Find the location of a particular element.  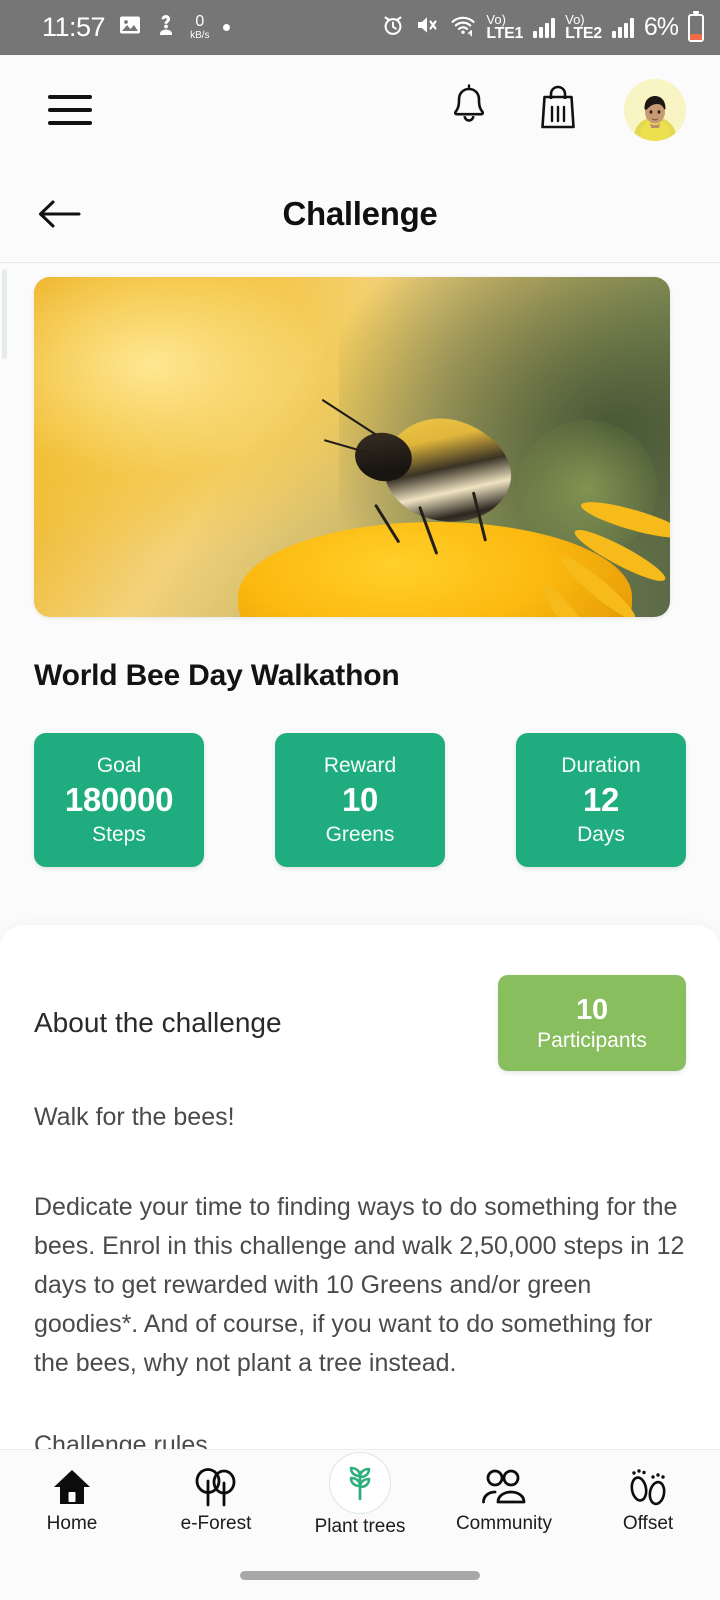

about-header-row: About the challenge 10 Participants is located at coordinates (360, 1023).